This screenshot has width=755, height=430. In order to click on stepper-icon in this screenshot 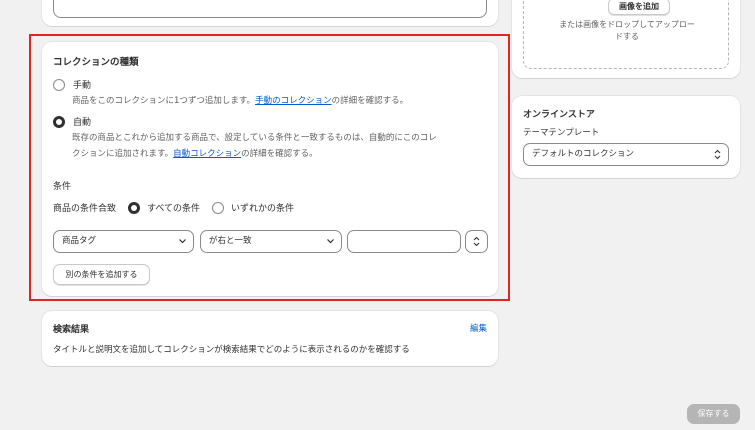, I will do `click(476, 241)`.